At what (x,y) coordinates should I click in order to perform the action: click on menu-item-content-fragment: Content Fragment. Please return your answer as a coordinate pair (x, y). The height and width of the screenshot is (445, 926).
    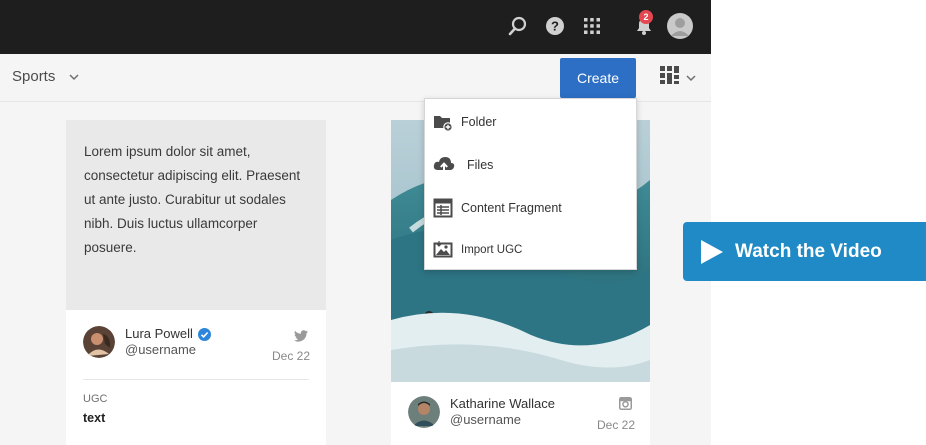
    Looking at the image, I should click on (497, 208).